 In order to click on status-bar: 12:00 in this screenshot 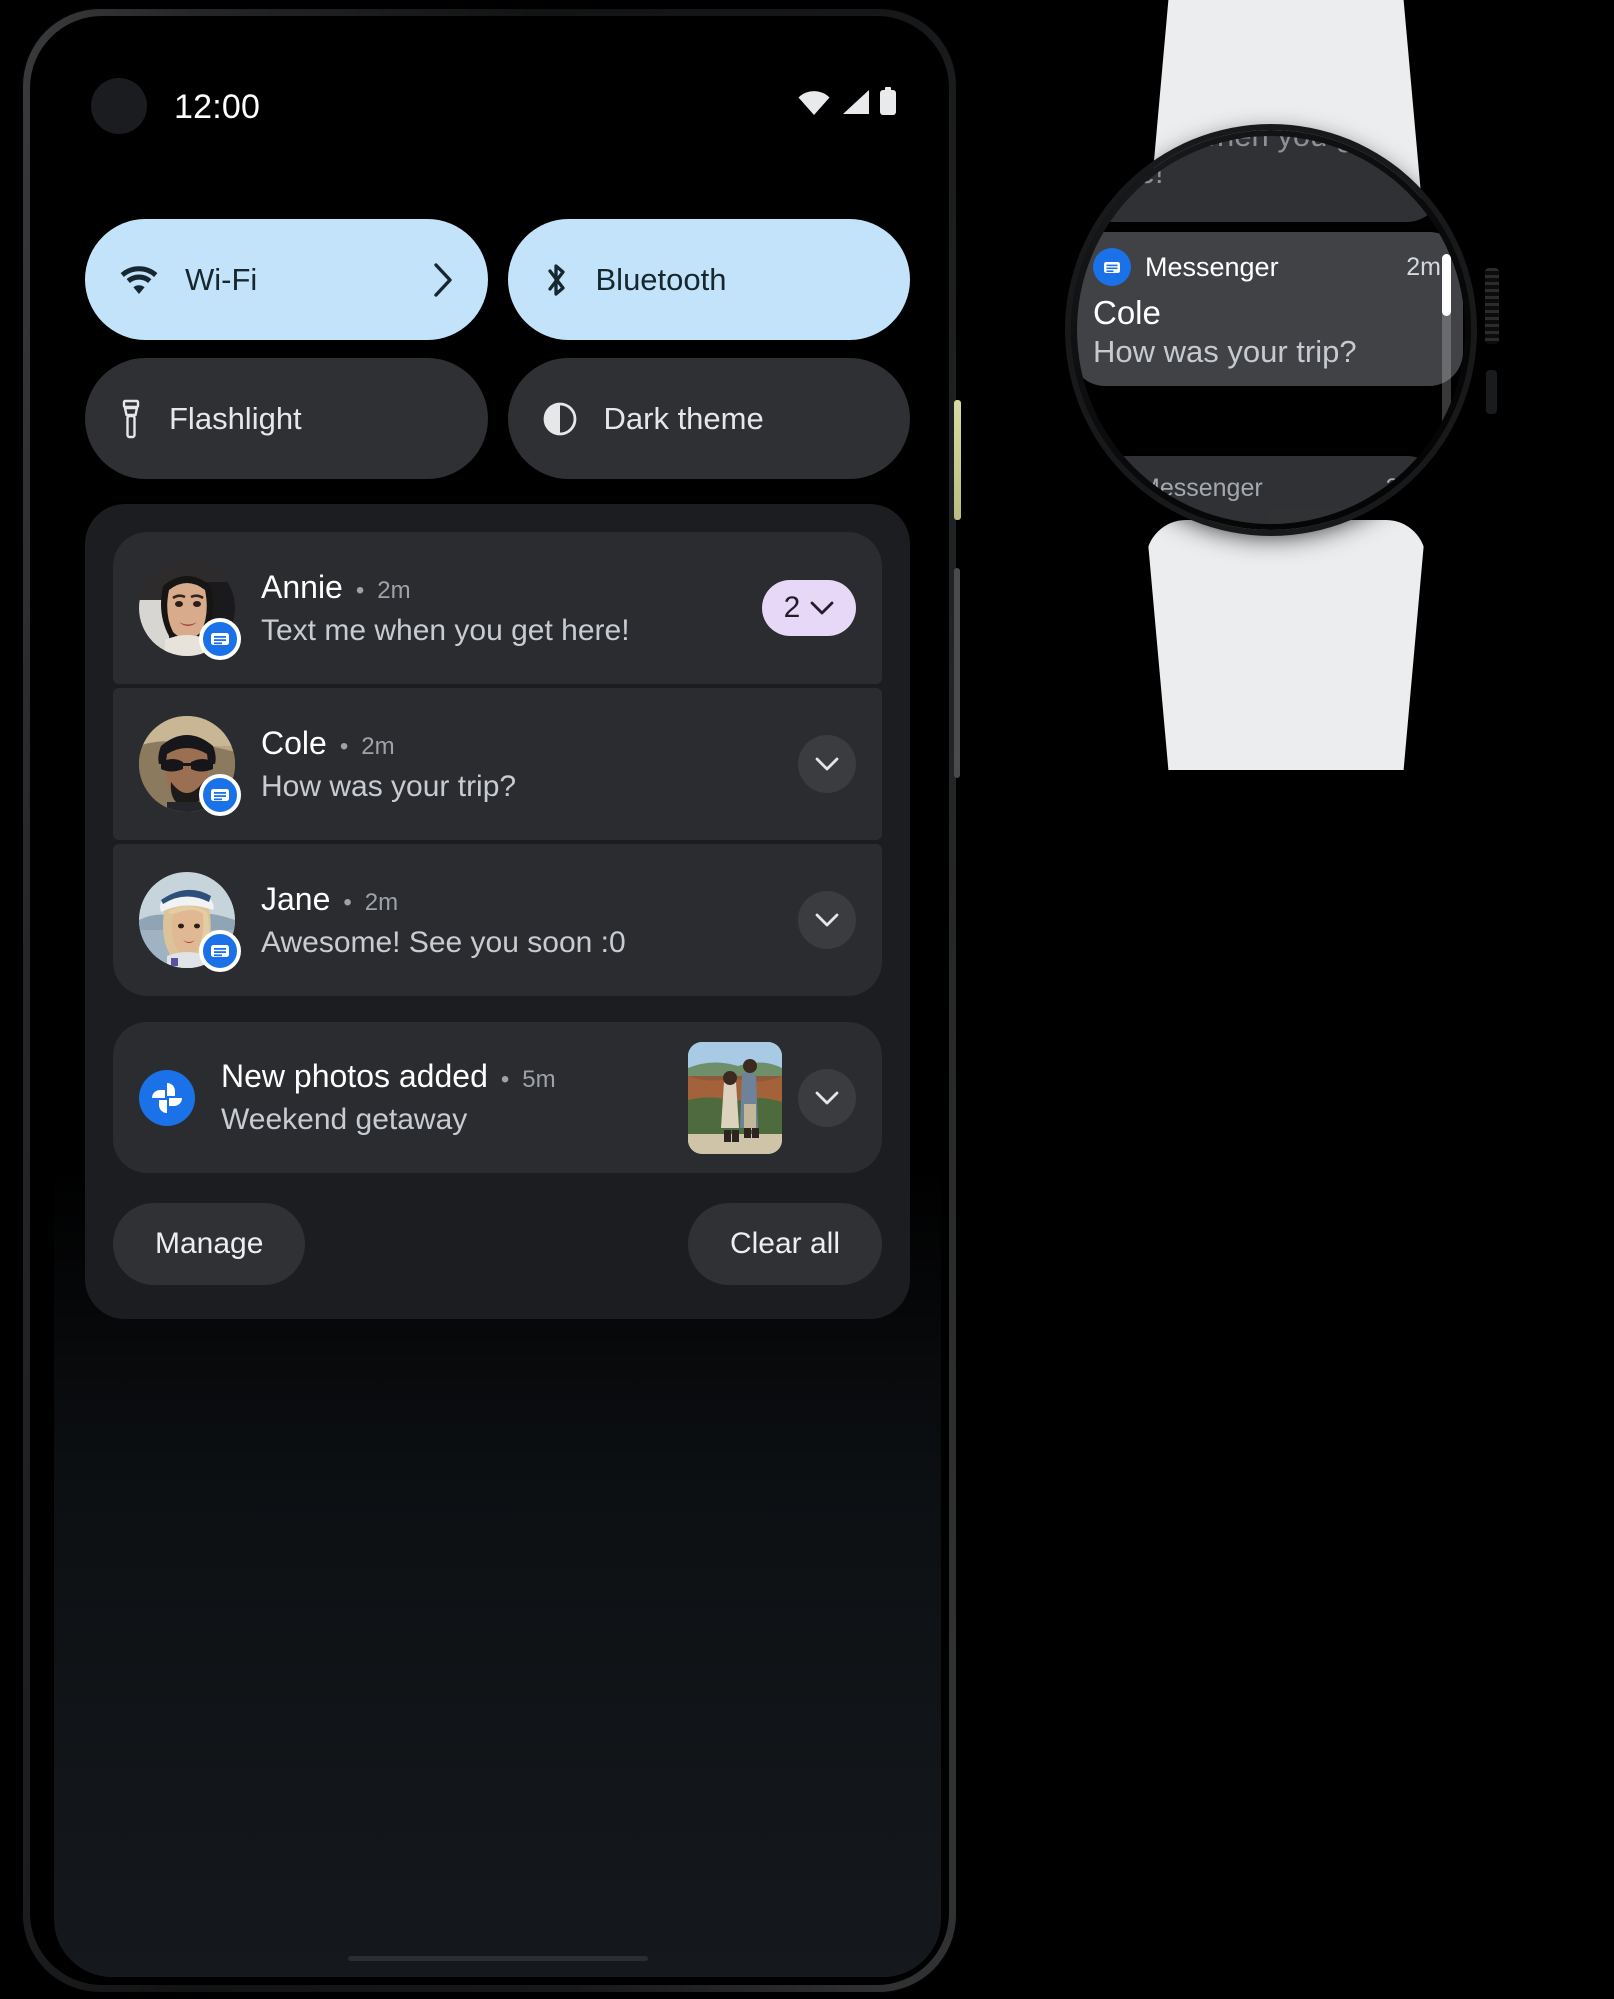, I will do `click(497, 95)`.